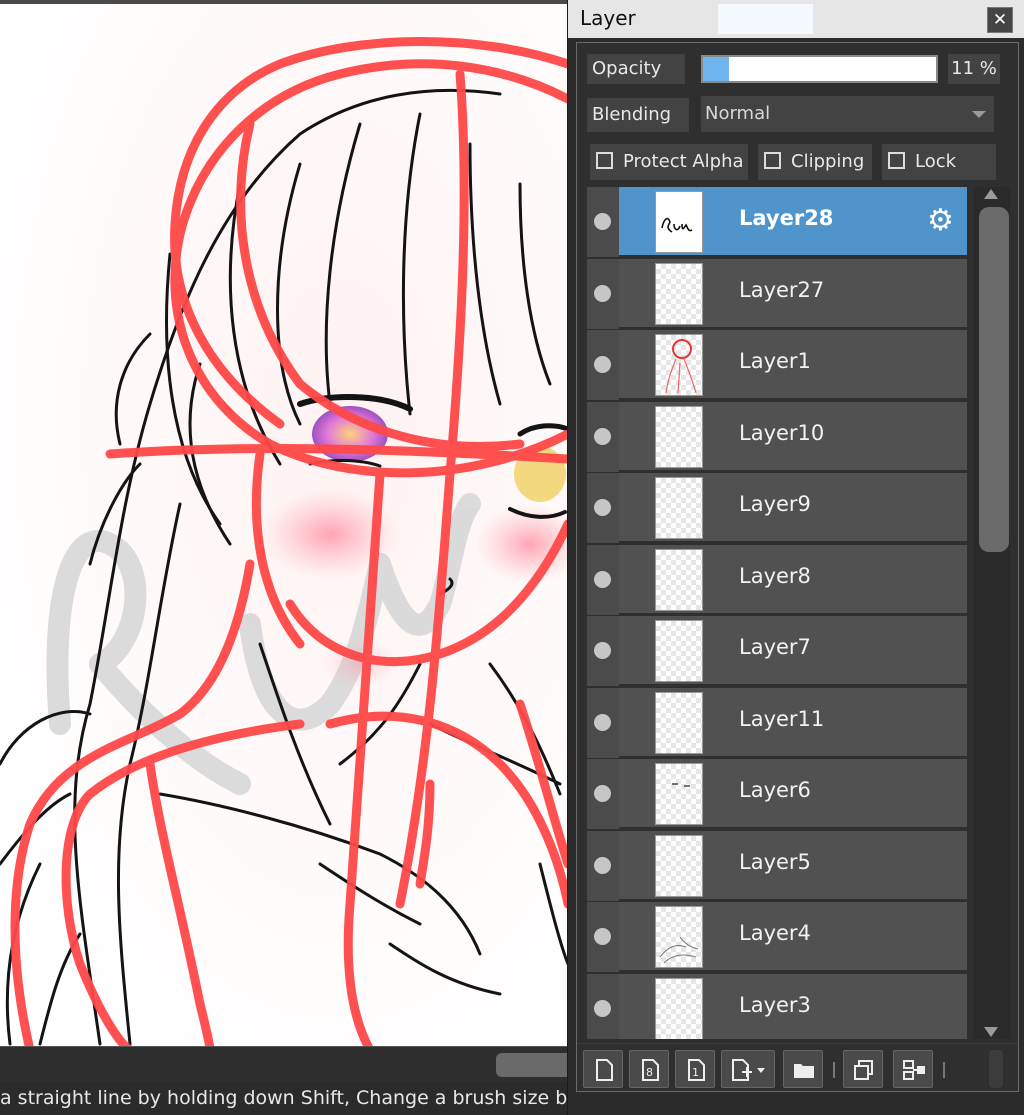  Describe the element at coordinates (828, 161) in the screenshot. I see `clipping-label: Clipping` at that location.